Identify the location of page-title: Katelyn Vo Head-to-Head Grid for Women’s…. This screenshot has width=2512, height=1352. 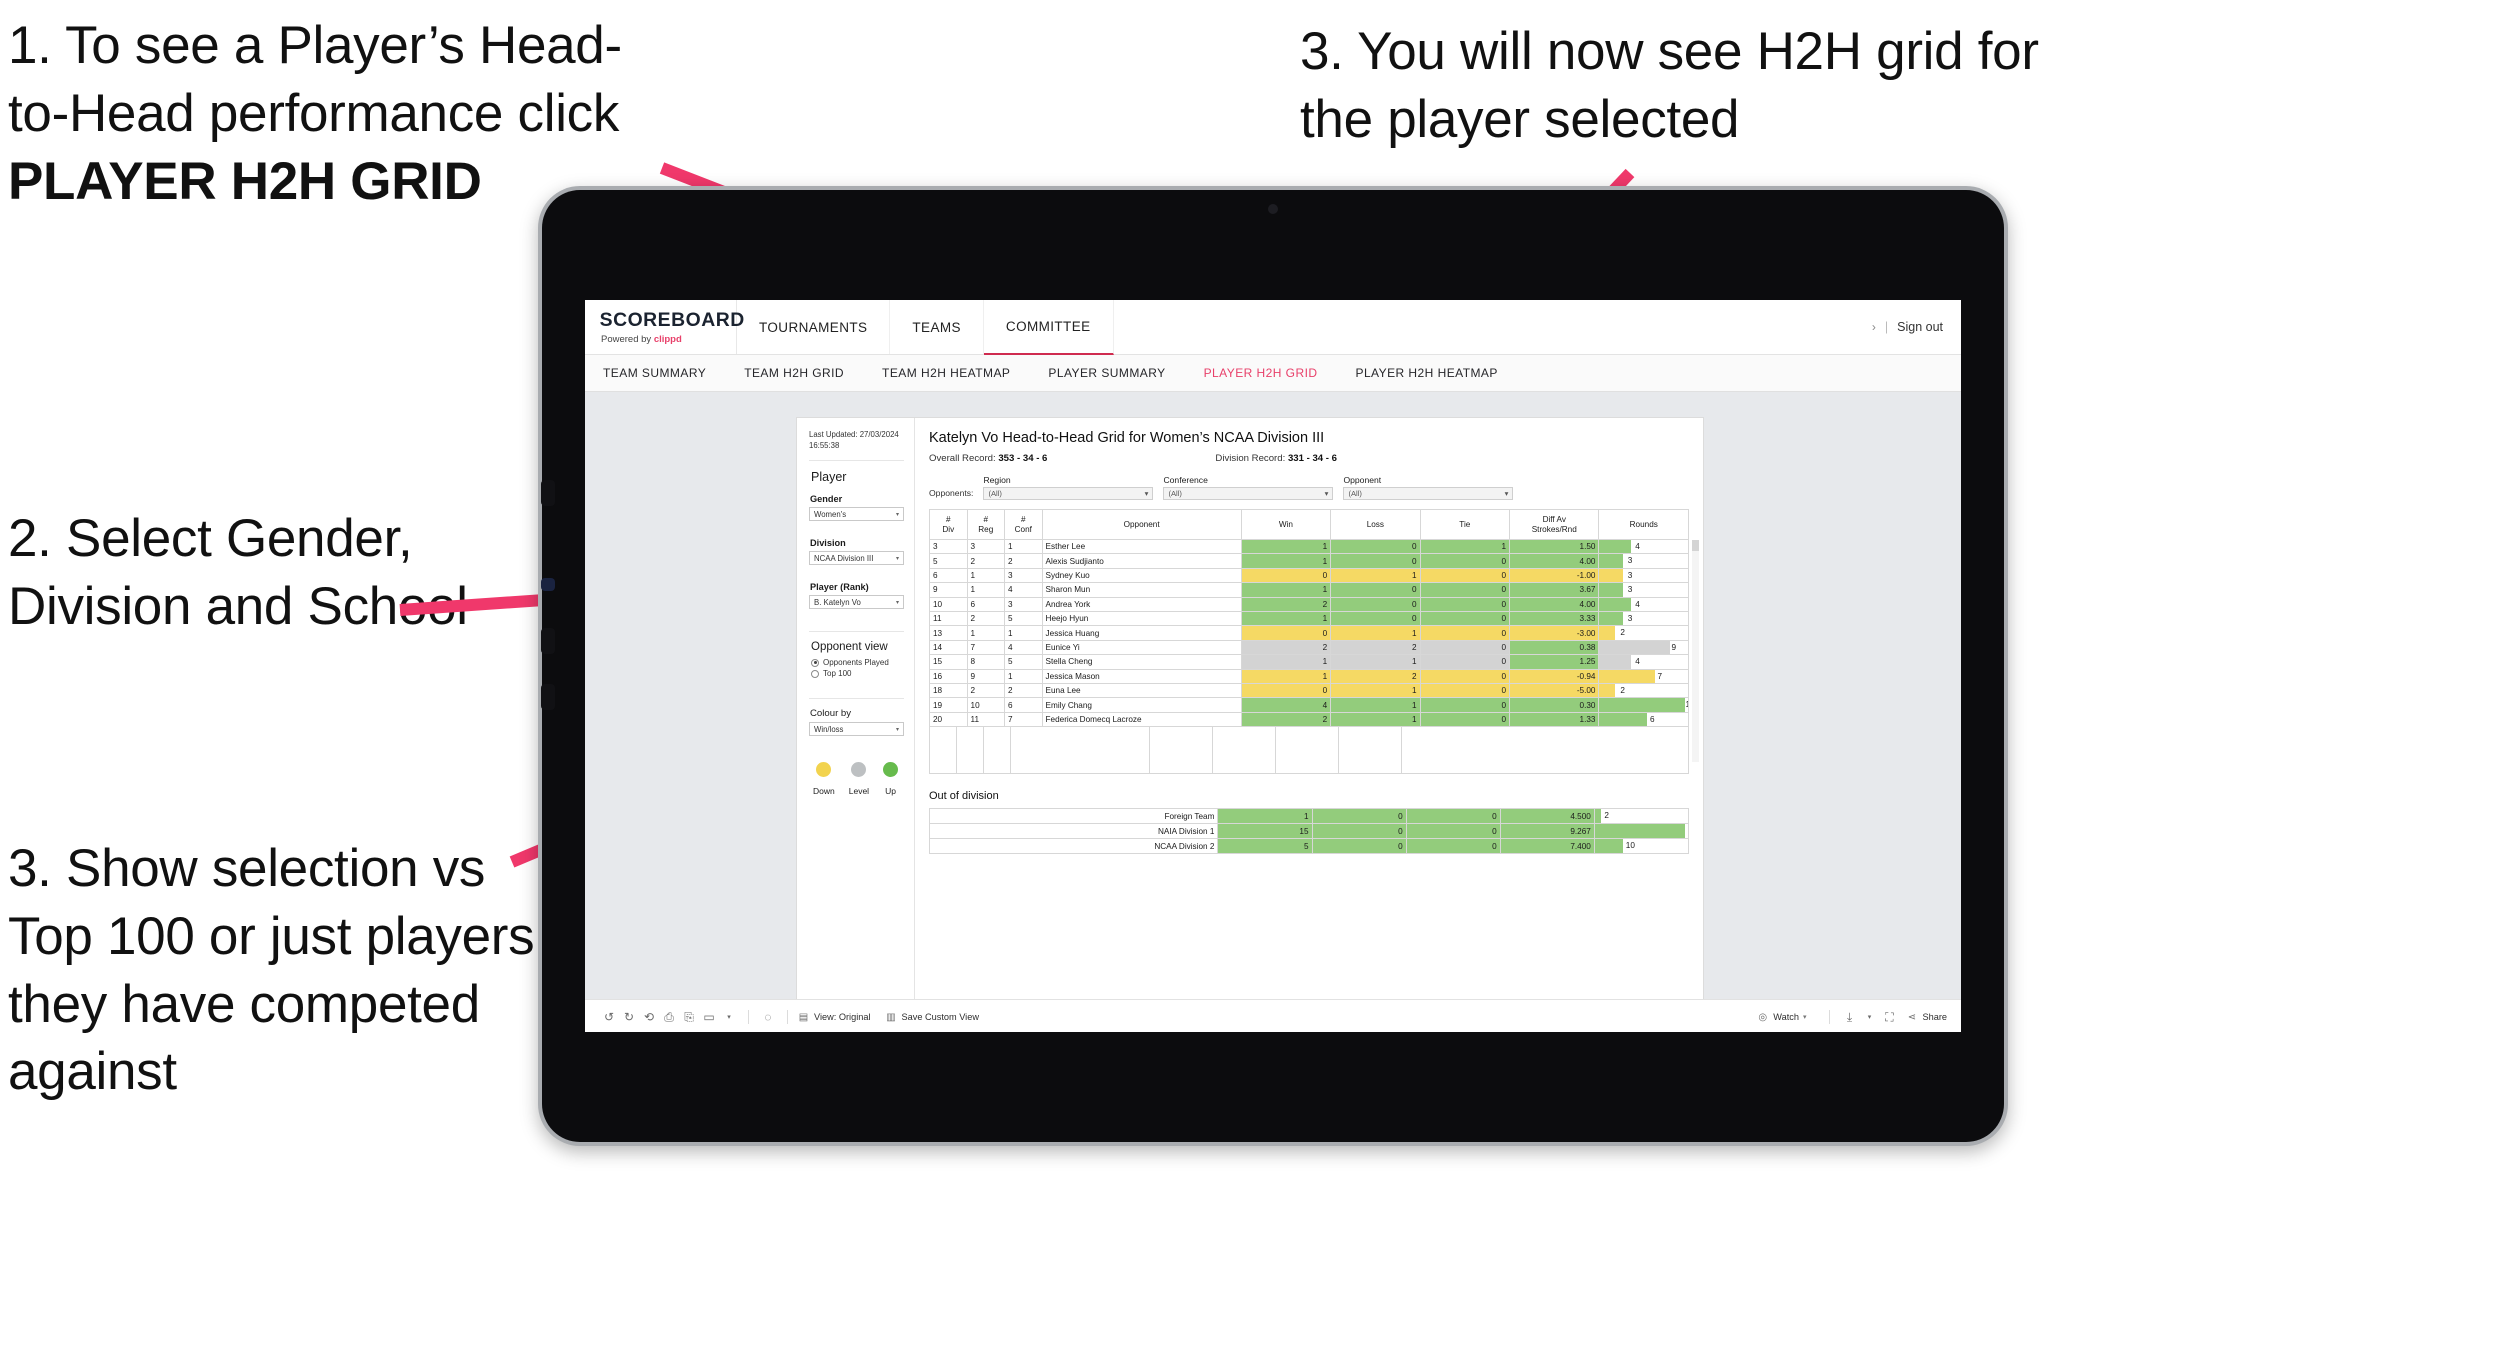
(1127, 438).